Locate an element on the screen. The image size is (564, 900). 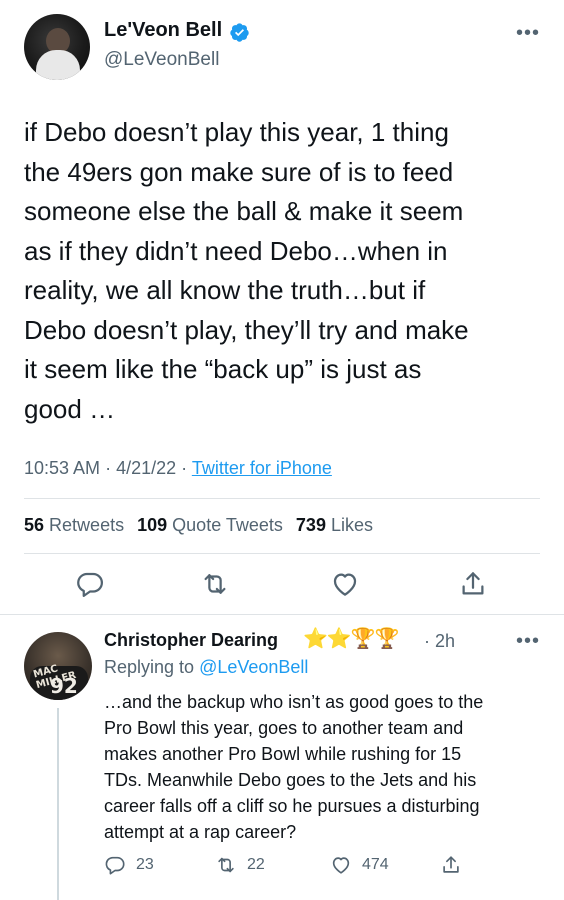
retweets-label: Retweets is located at coordinates (87, 525).